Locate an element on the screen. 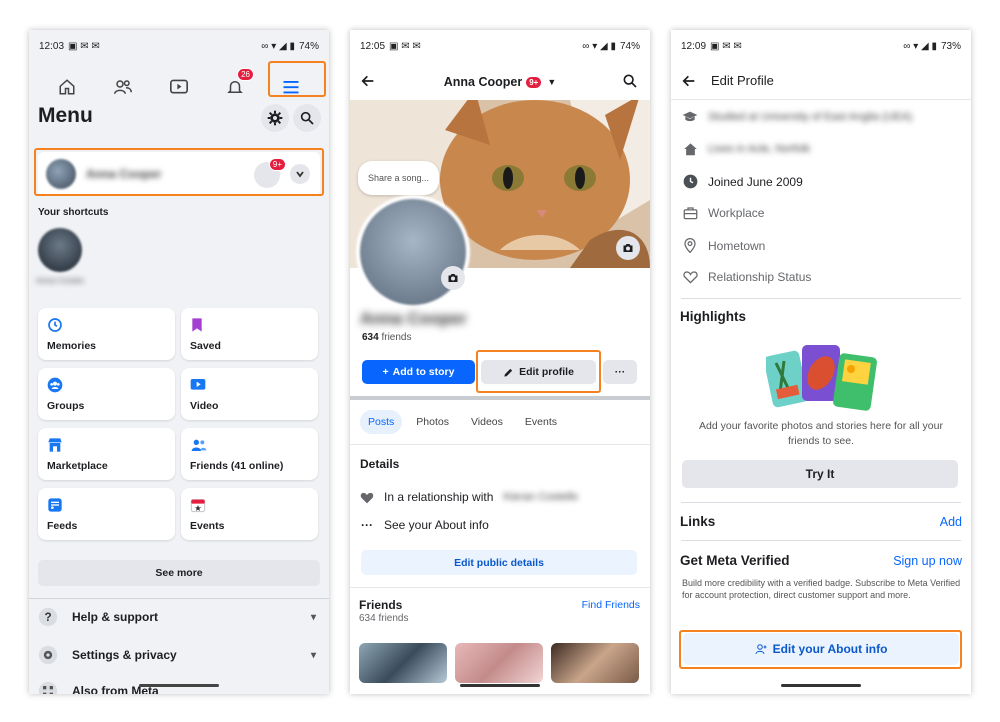 This screenshot has height=722, width=1000. settings-button is located at coordinates (275, 118).